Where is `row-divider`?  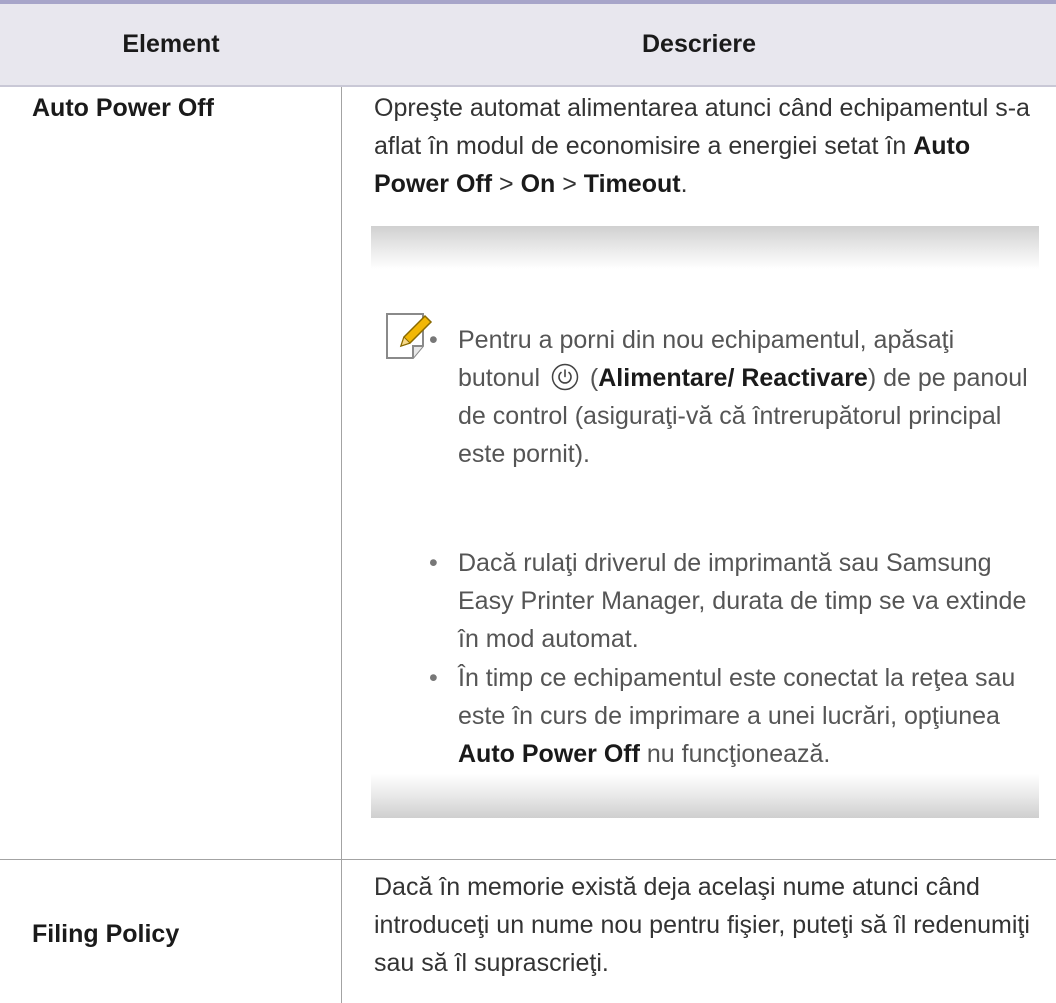
row-divider is located at coordinates (528, 859).